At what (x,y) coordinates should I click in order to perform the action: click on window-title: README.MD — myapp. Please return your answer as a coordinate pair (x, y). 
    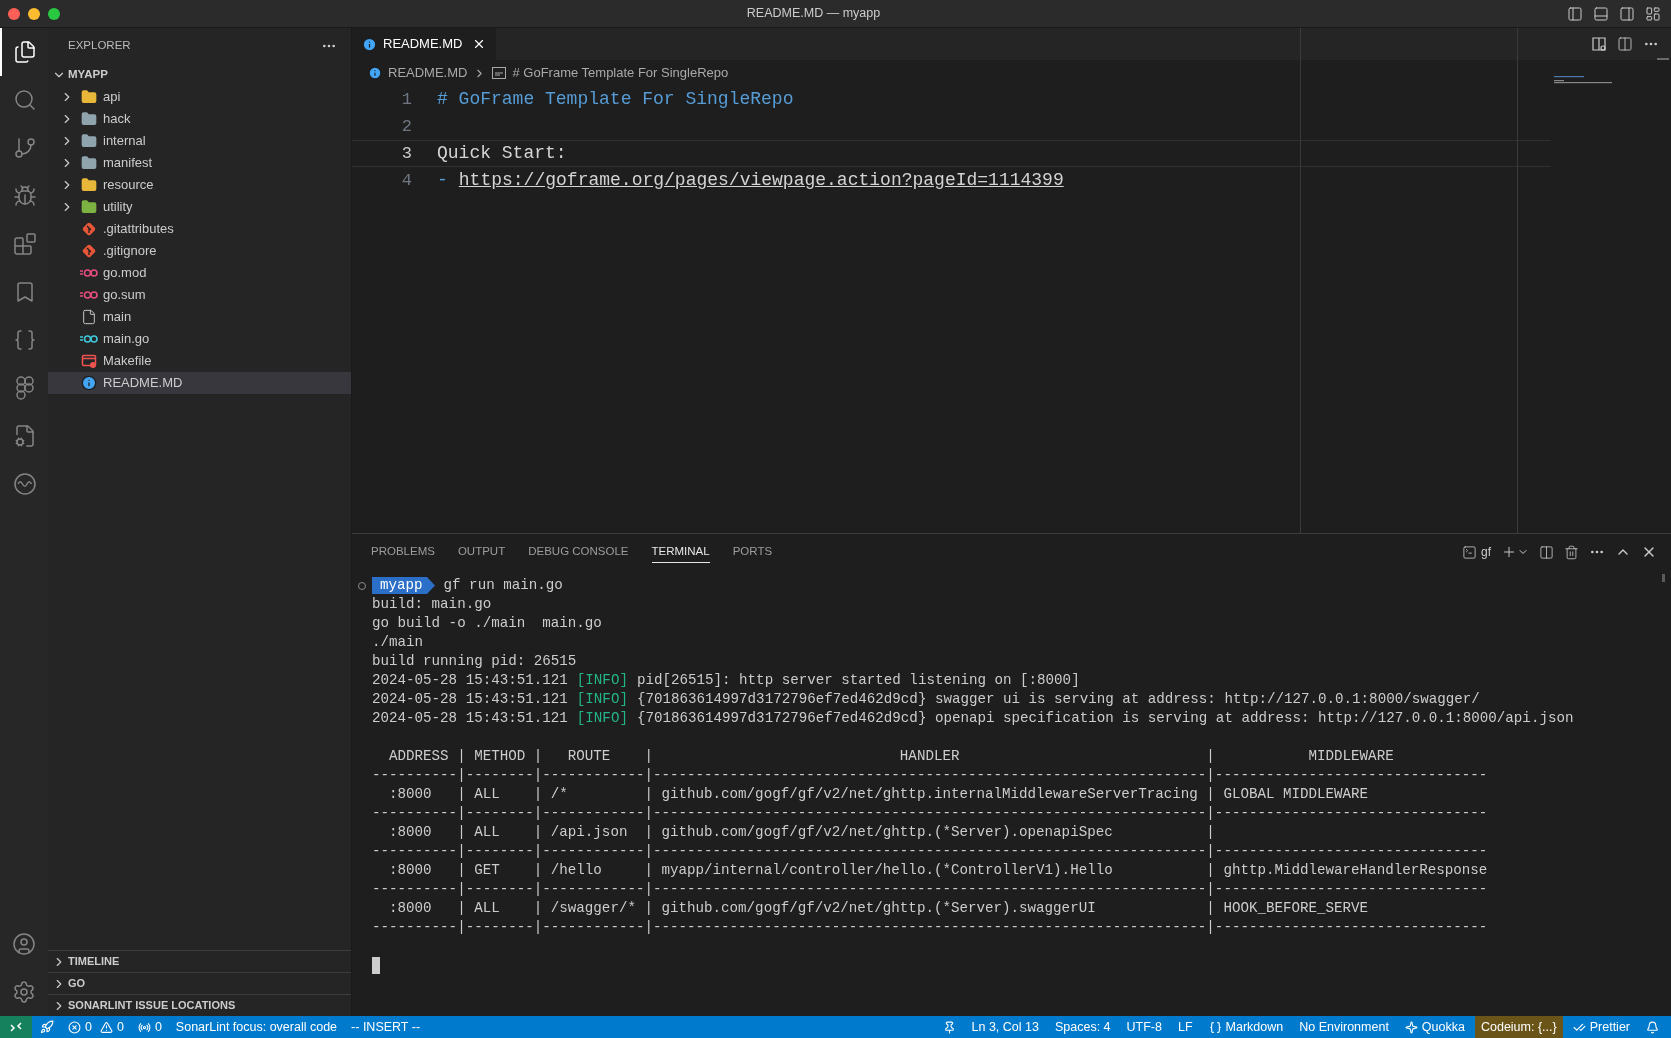
    Looking at the image, I should click on (813, 14).